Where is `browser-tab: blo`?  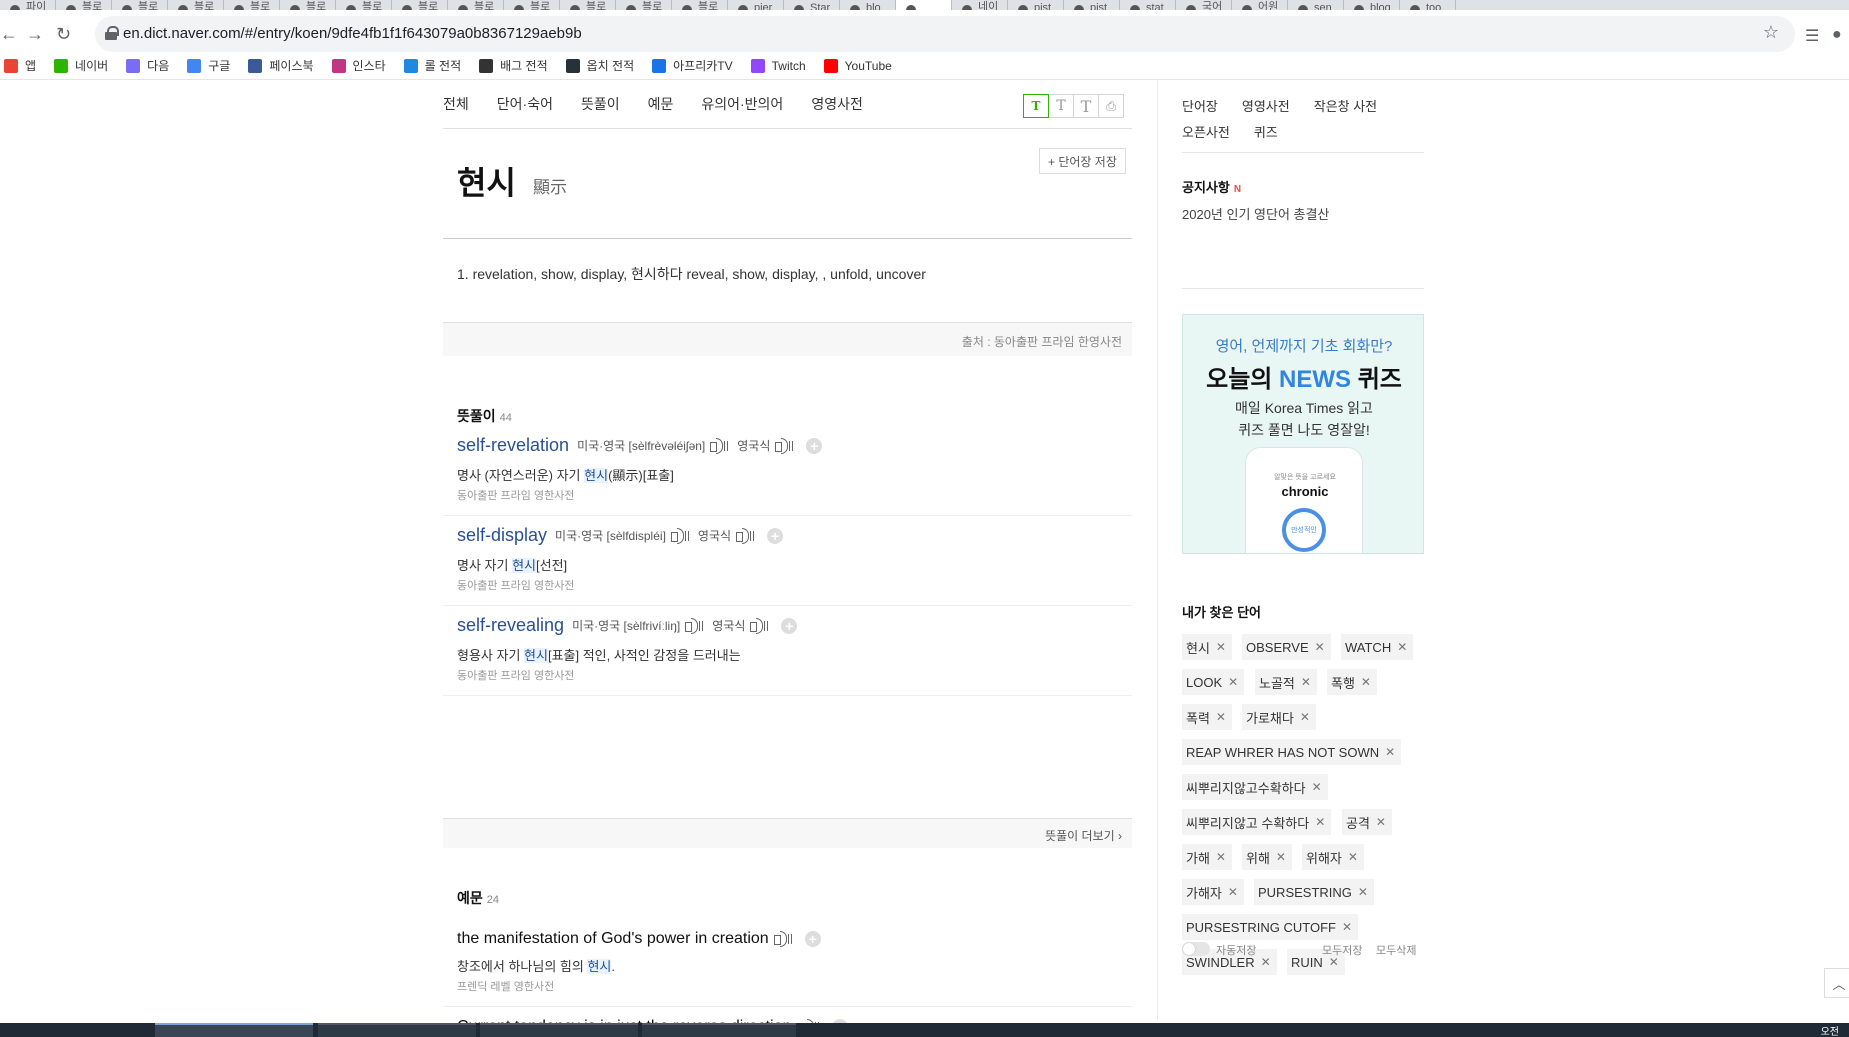
browser-tab: blo is located at coordinates (868, 5).